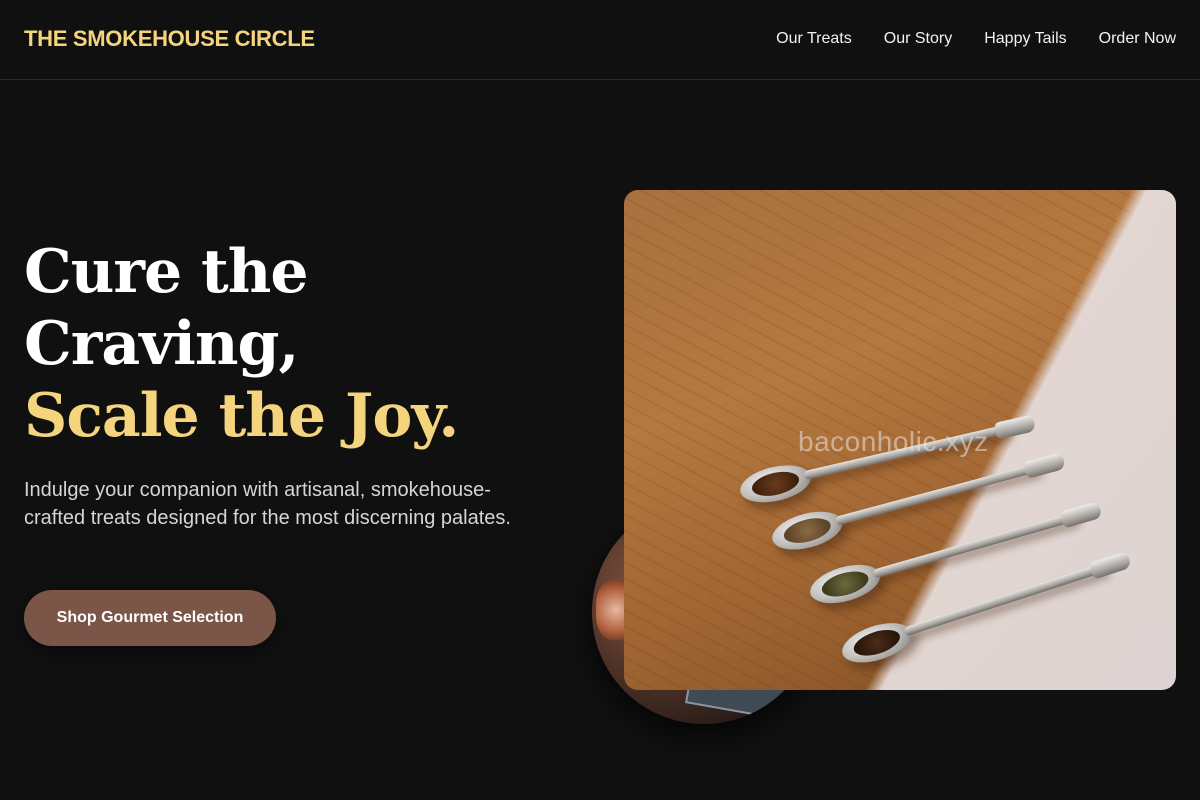 This screenshot has width=1200, height=800. What do you see at coordinates (169, 39) in the screenshot?
I see `brand-logo: THE SMOKEHOUSE CIRCLE` at bounding box center [169, 39].